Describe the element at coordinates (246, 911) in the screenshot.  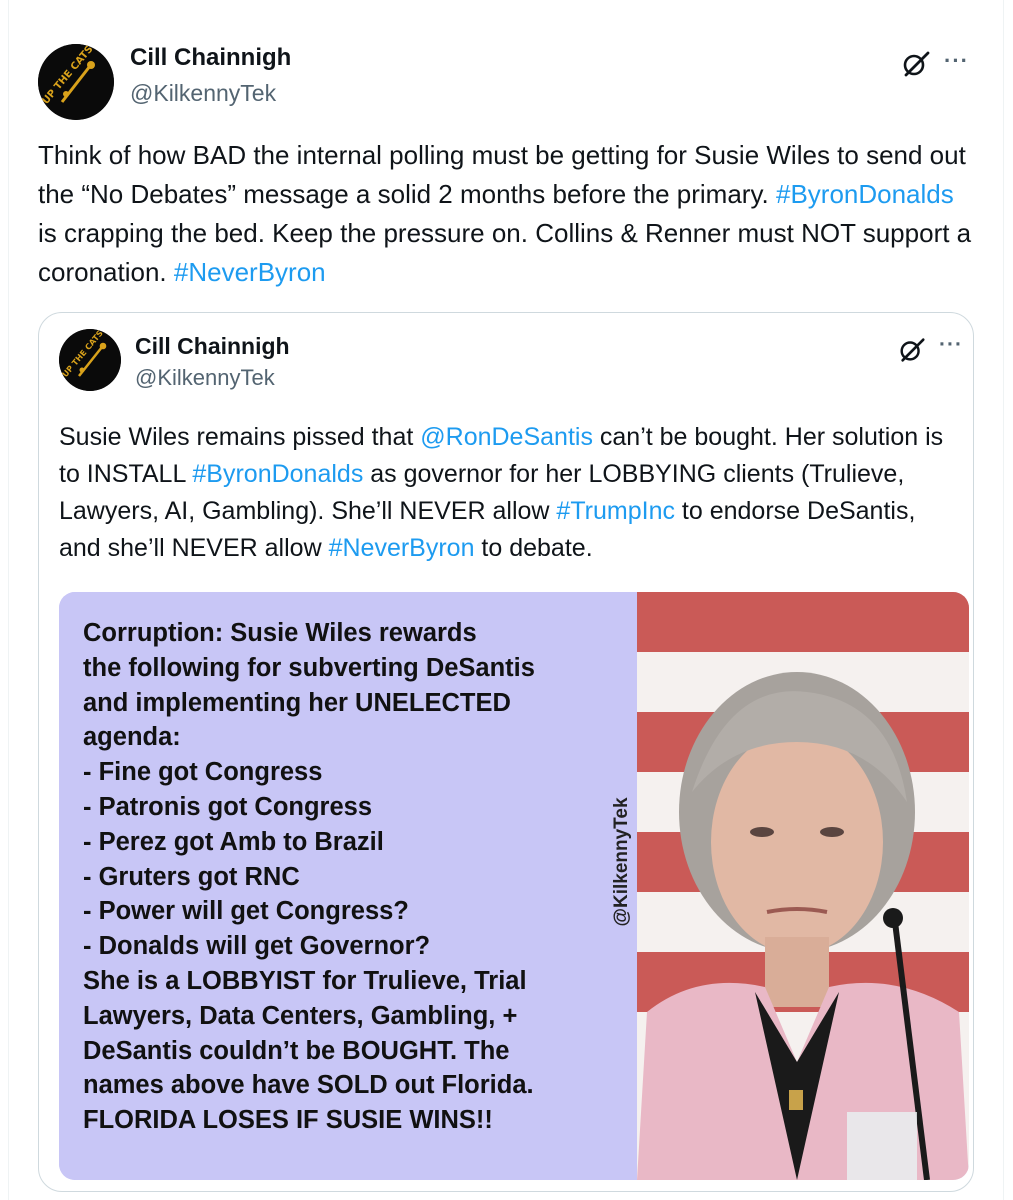
I see `image-text-line: - Power will get Congress?` at that location.